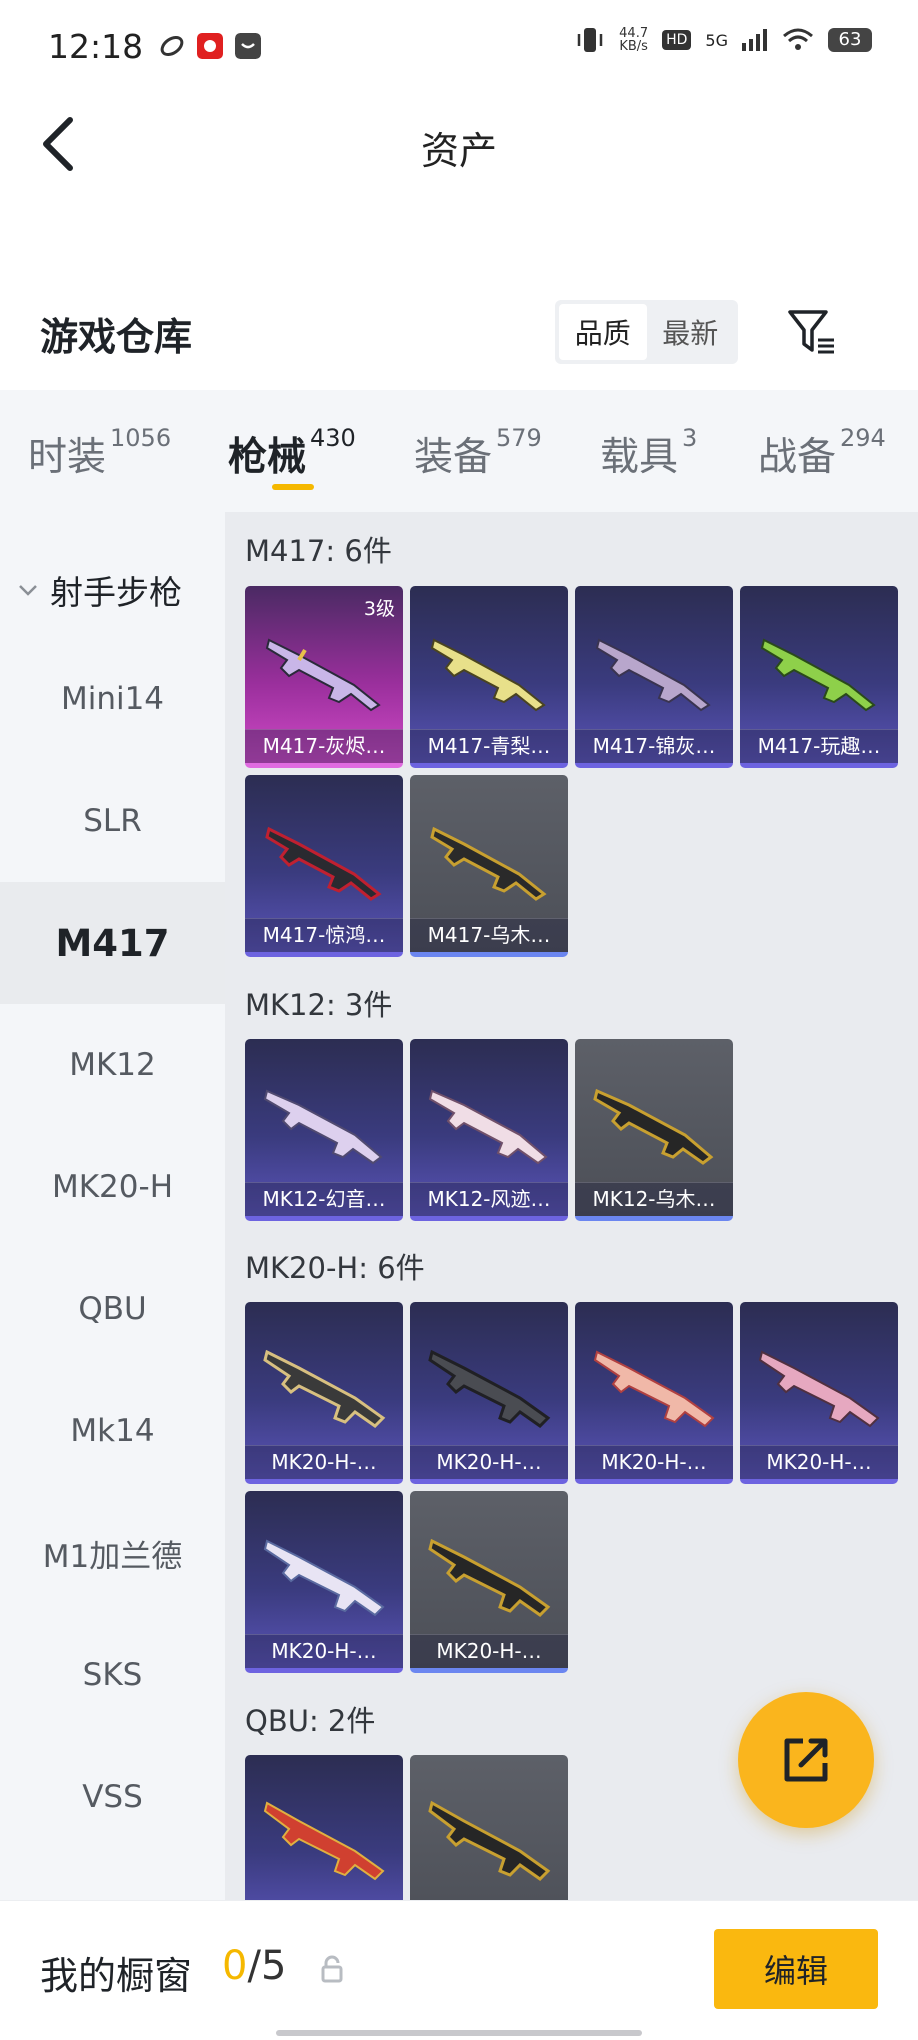  I want to click on share-external-icon, so click(806, 1760).